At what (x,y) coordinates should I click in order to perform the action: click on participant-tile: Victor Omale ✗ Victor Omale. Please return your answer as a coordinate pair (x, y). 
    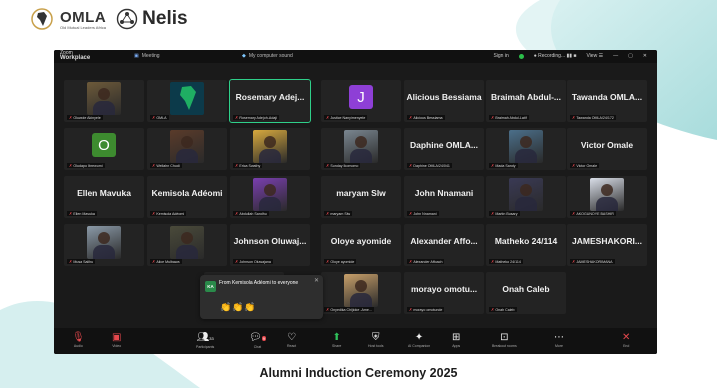
    Looking at the image, I should click on (607, 149).